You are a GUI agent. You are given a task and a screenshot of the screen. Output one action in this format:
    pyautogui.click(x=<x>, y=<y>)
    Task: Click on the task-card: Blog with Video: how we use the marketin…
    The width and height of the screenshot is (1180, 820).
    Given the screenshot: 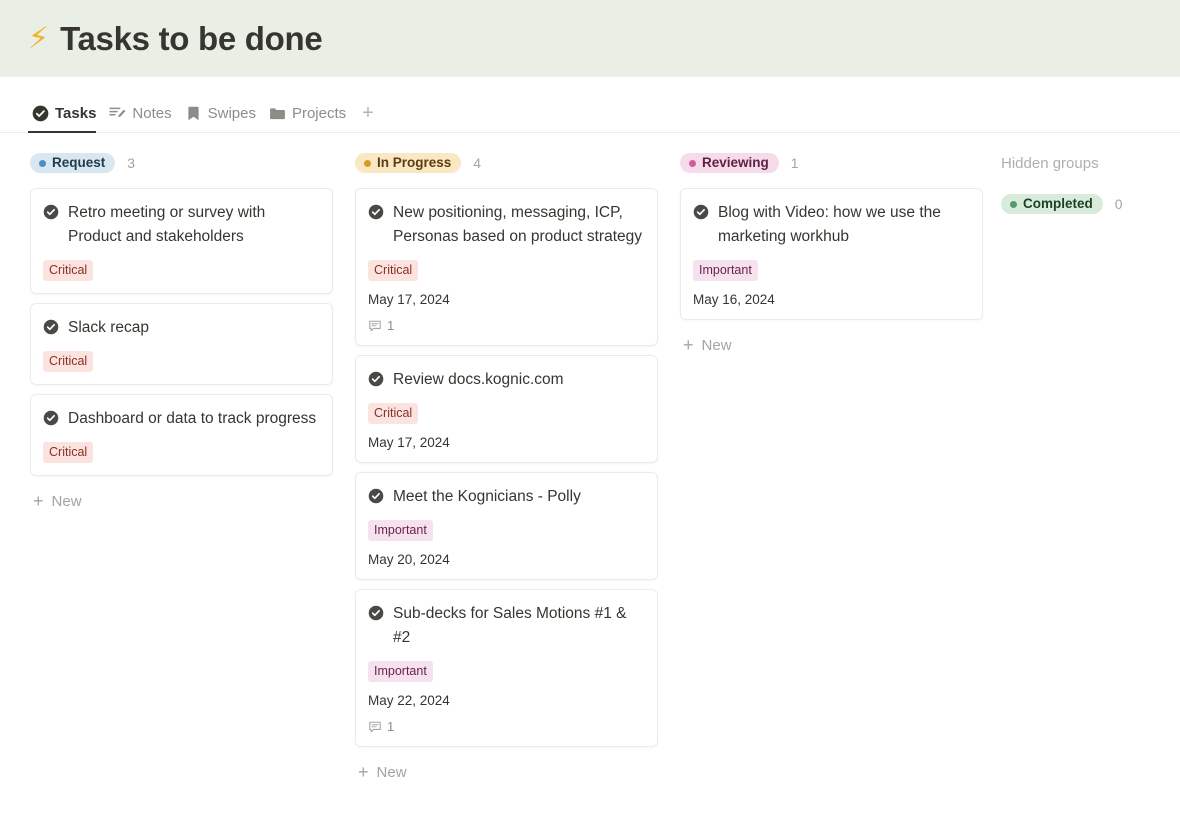 What is the action you would take?
    pyautogui.click(x=831, y=254)
    